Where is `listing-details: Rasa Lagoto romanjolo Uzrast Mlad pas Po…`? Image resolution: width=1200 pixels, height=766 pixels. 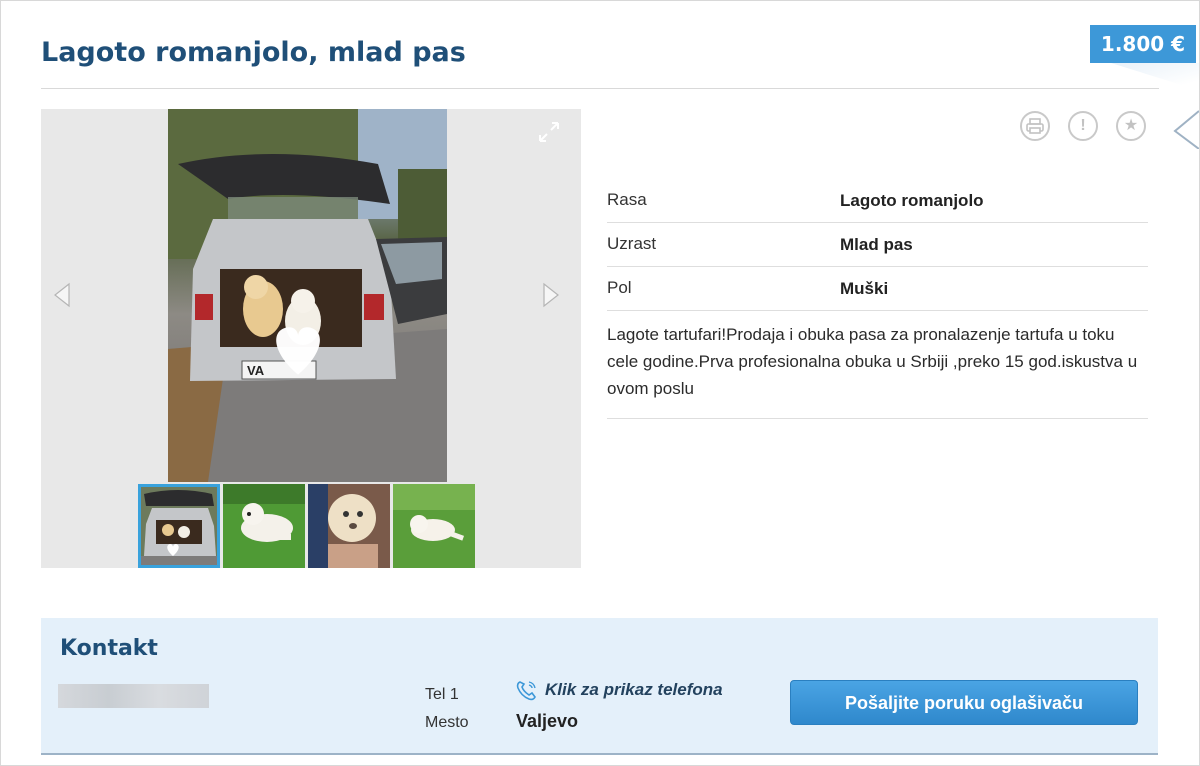
listing-details: Rasa Lagoto romanjolo Uzrast Mlad pas Po… is located at coordinates (877, 299).